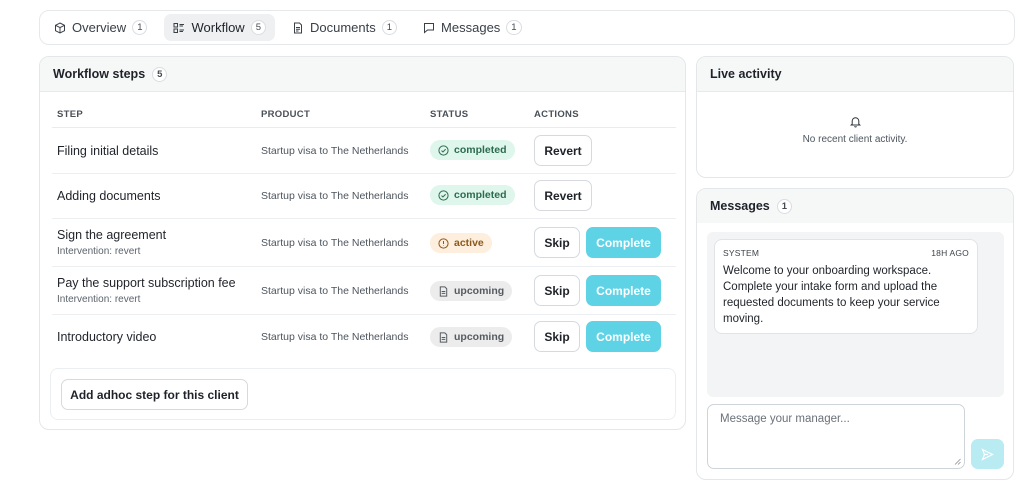 This screenshot has height=492, width=1024. What do you see at coordinates (740, 206) in the screenshot?
I see `messages-title: Messages` at bounding box center [740, 206].